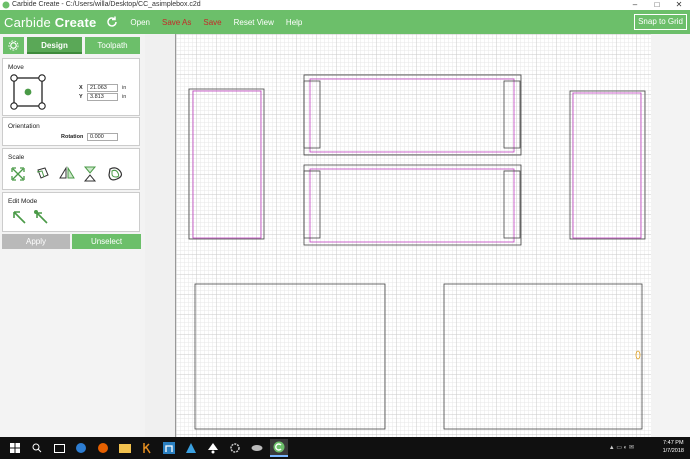  What do you see at coordinates (191, 448) in the screenshot?
I see `app-triangle-icon` at bounding box center [191, 448].